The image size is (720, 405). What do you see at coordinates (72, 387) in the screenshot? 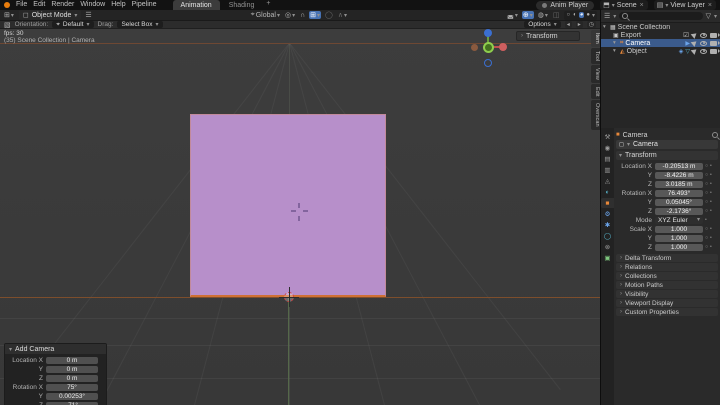
I see `op-rotation-x-field: 75°` at bounding box center [72, 387].